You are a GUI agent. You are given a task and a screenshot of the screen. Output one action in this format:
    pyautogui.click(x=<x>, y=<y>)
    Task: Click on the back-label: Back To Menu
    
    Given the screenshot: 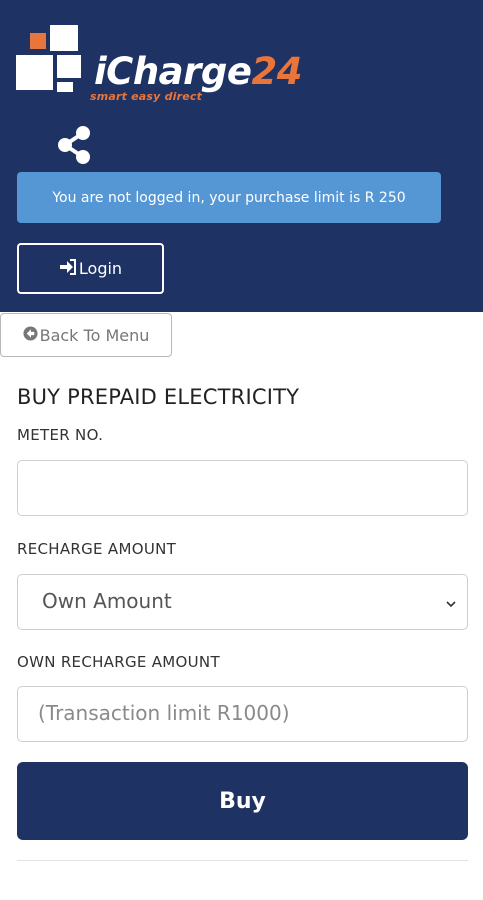 What is the action you would take?
    pyautogui.click(x=94, y=335)
    